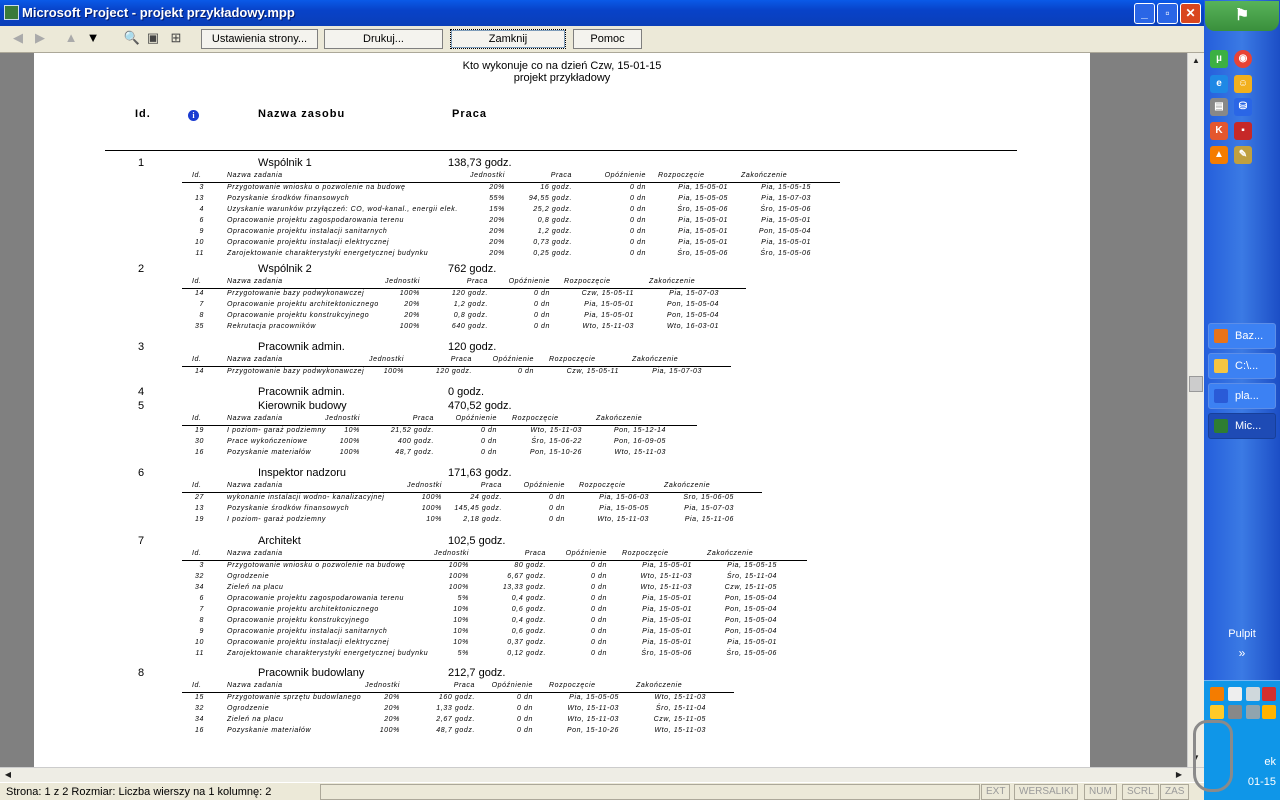 The height and width of the screenshot is (800, 1280). What do you see at coordinates (1243, 131) in the screenshot?
I see `save-icon: ▪` at bounding box center [1243, 131].